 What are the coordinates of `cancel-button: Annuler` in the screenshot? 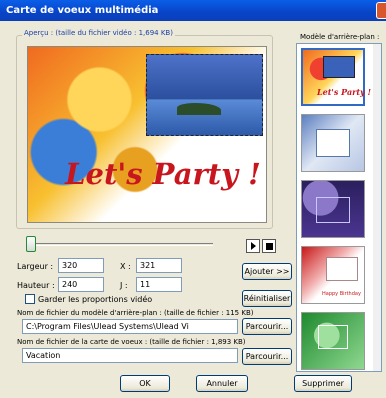 It's located at (222, 383).